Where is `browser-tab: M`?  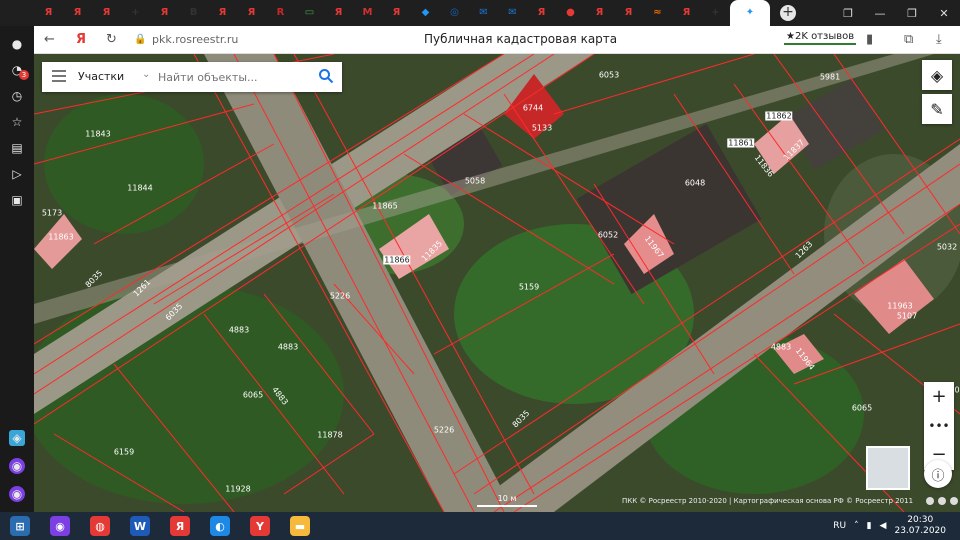 browser-tab: M is located at coordinates (367, 13).